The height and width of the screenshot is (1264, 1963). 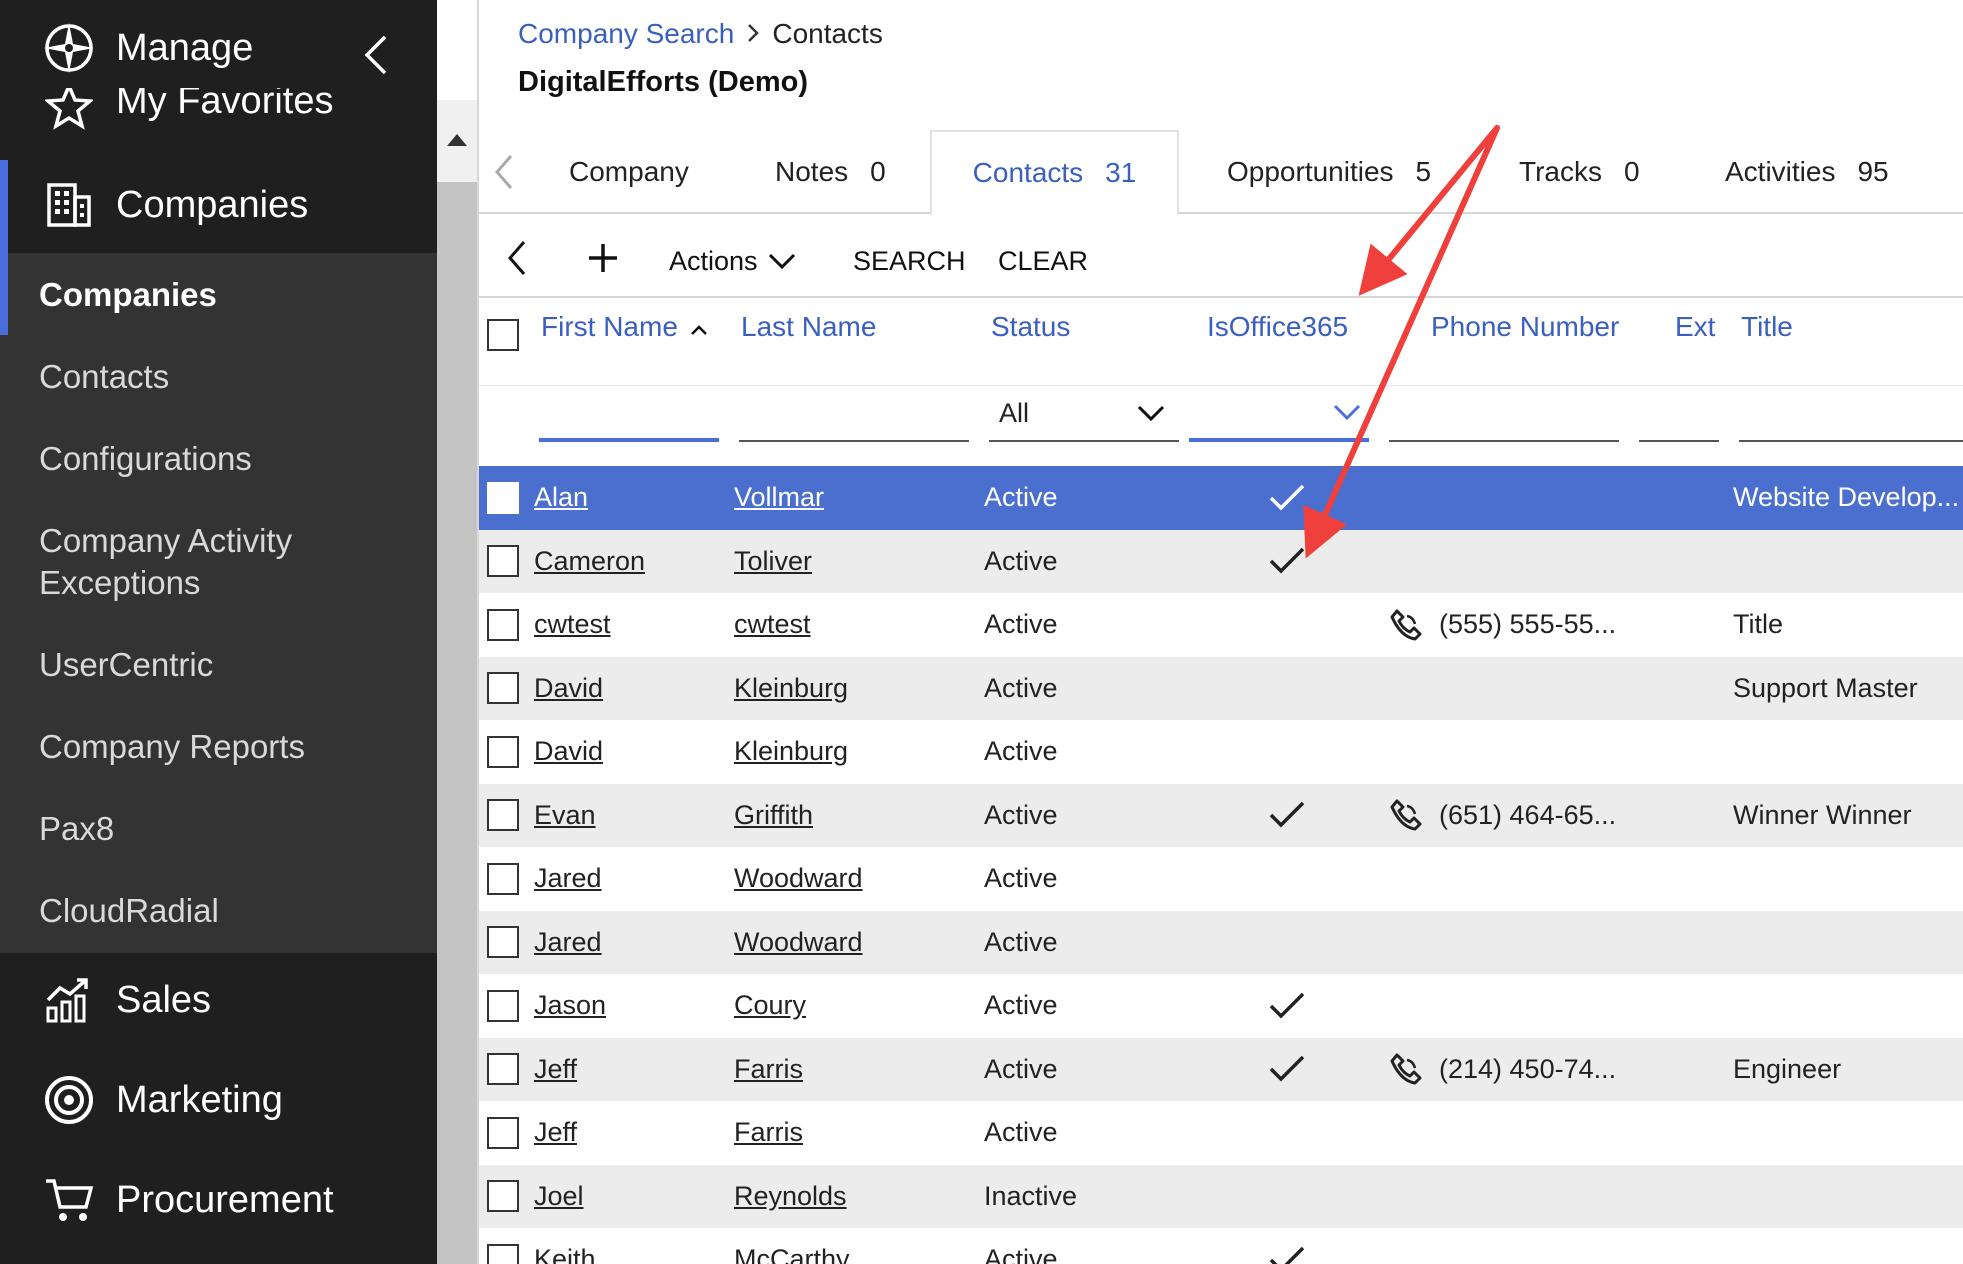 What do you see at coordinates (1221, 1006) in the screenshot?
I see `table-row: Jason Coury Active` at bounding box center [1221, 1006].